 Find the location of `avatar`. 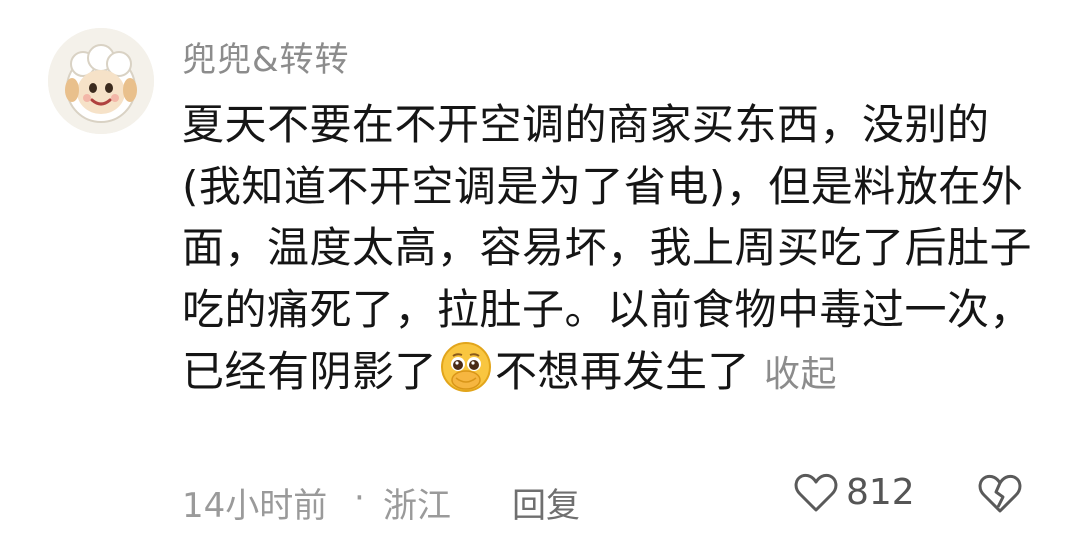

avatar is located at coordinates (101, 81).